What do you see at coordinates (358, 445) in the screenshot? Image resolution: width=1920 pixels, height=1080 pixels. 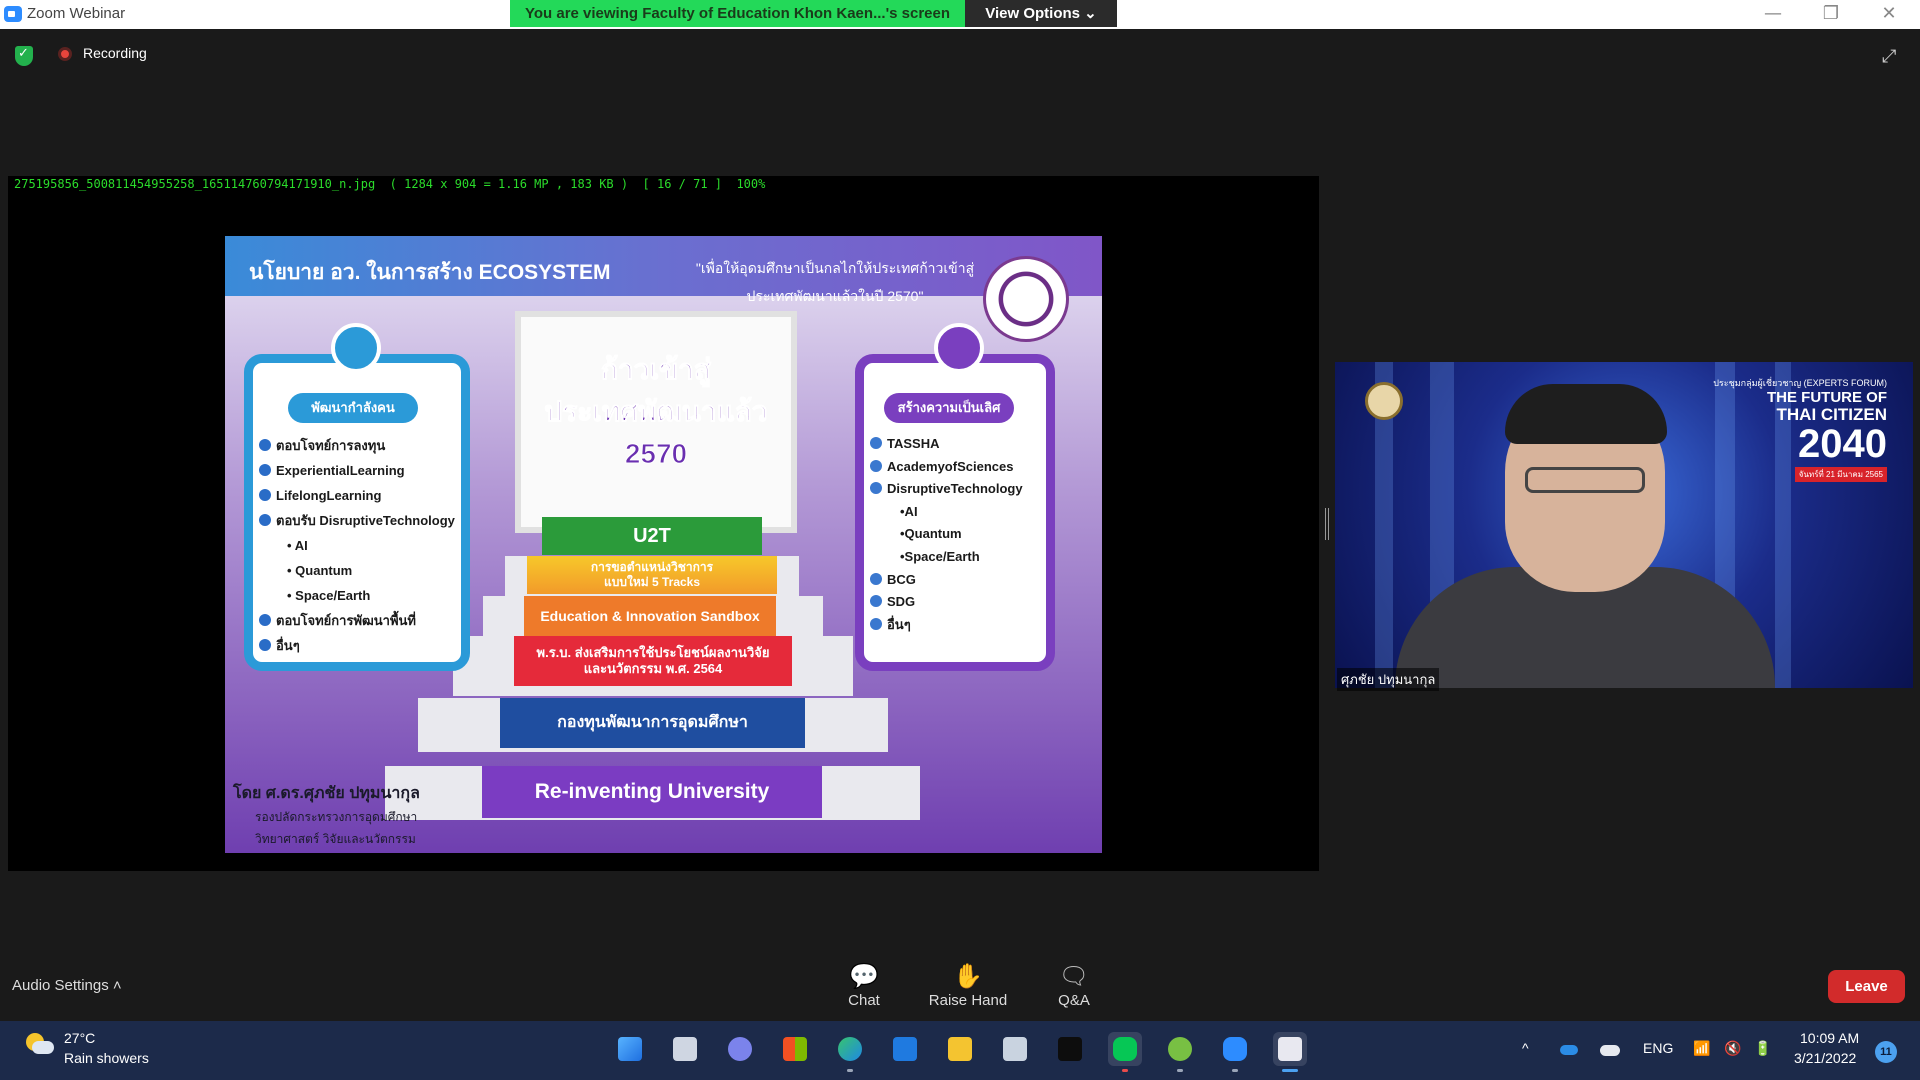 I see `list-item: ตอบโจทย์การลงทุน` at bounding box center [358, 445].